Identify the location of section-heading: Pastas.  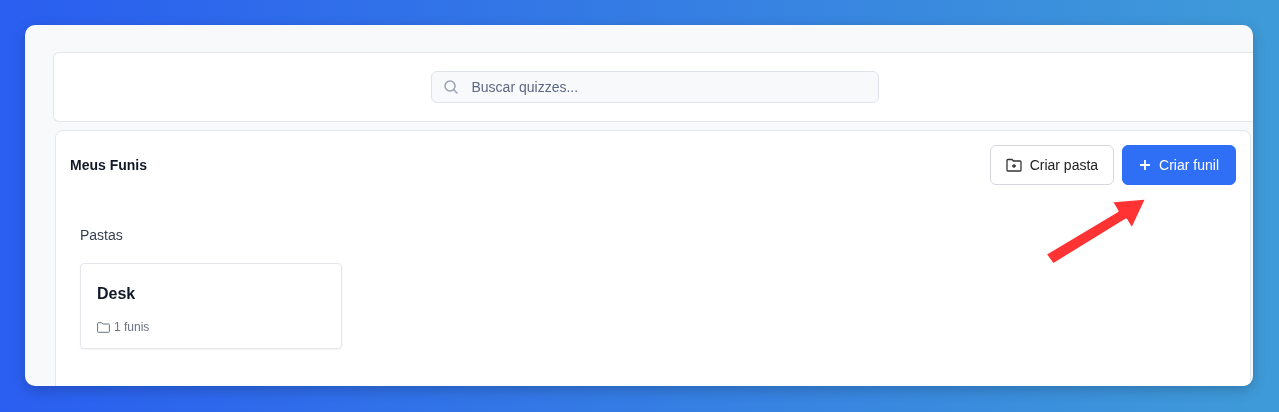
(102, 235).